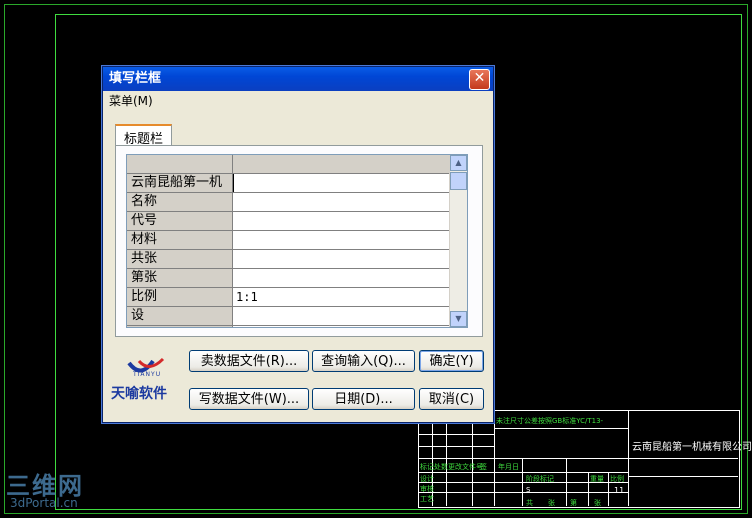 The width and height of the screenshot is (752, 518). Describe the element at coordinates (458, 241) in the screenshot. I see `vertical-scrollbar: ▲ ▼` at that location.